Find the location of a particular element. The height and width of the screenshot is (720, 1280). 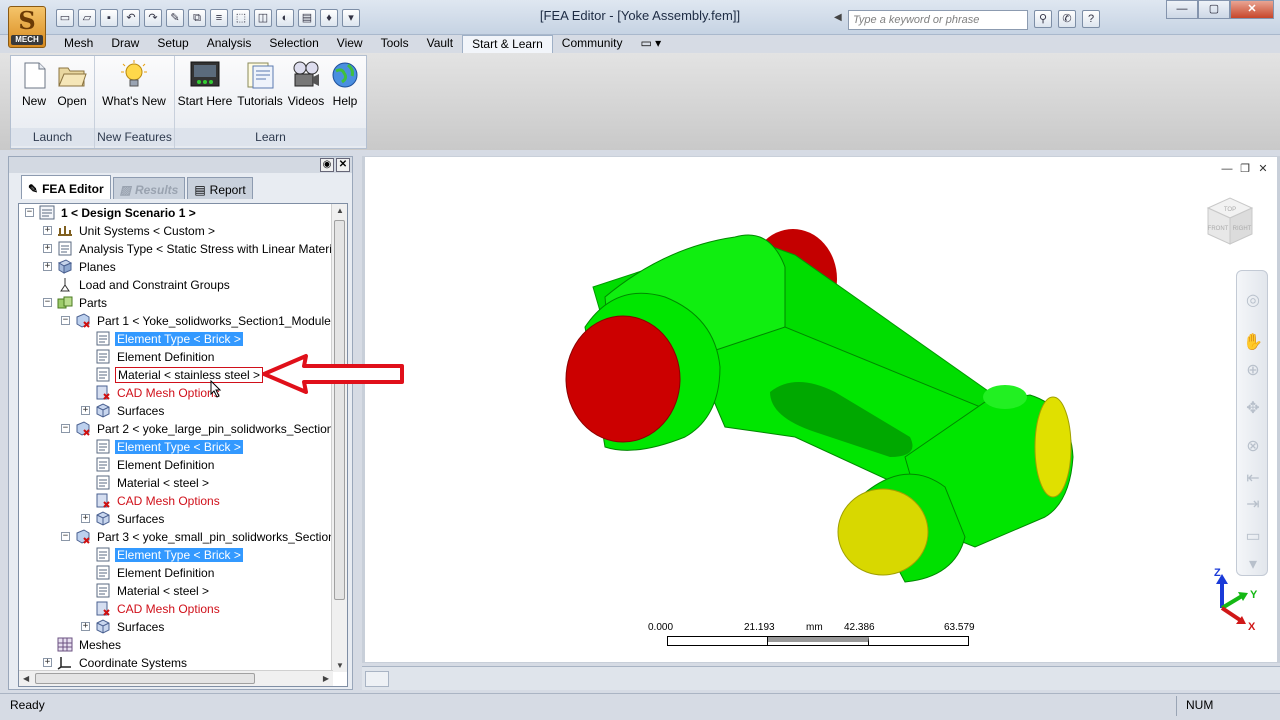

tab-report: ▤ Report is located at coordinates (220, 188).